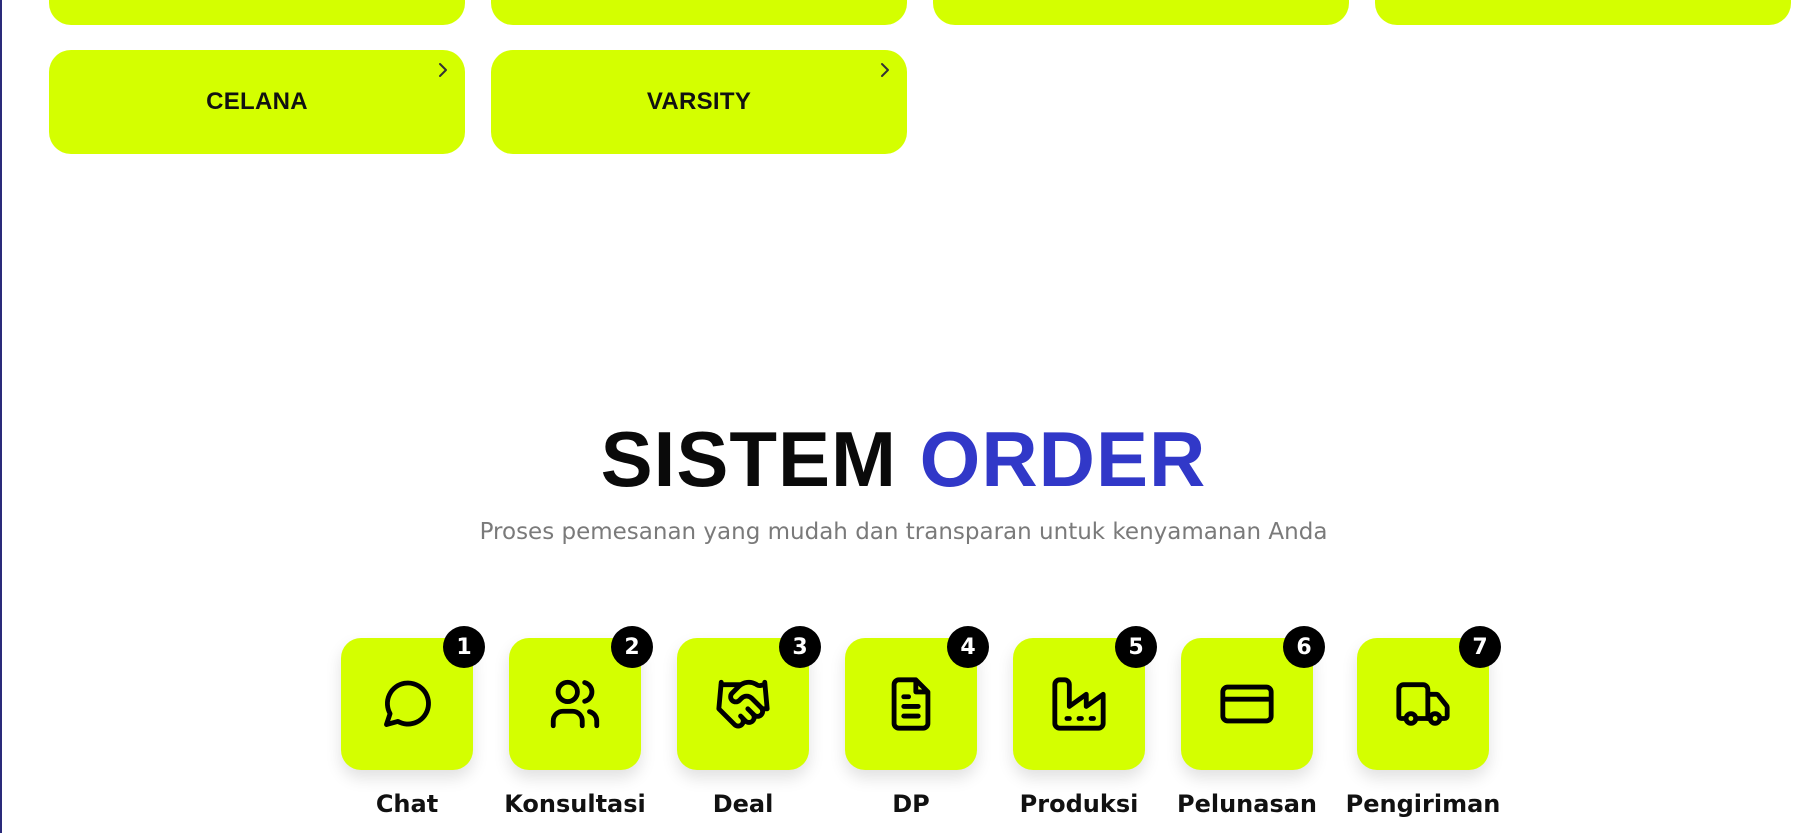 The height and width of the screenshot is (833, 1807). What do you see at coordinates (743, 704) in the screenshot?
I see `handshake-icon` at bounding box center [743, 704].